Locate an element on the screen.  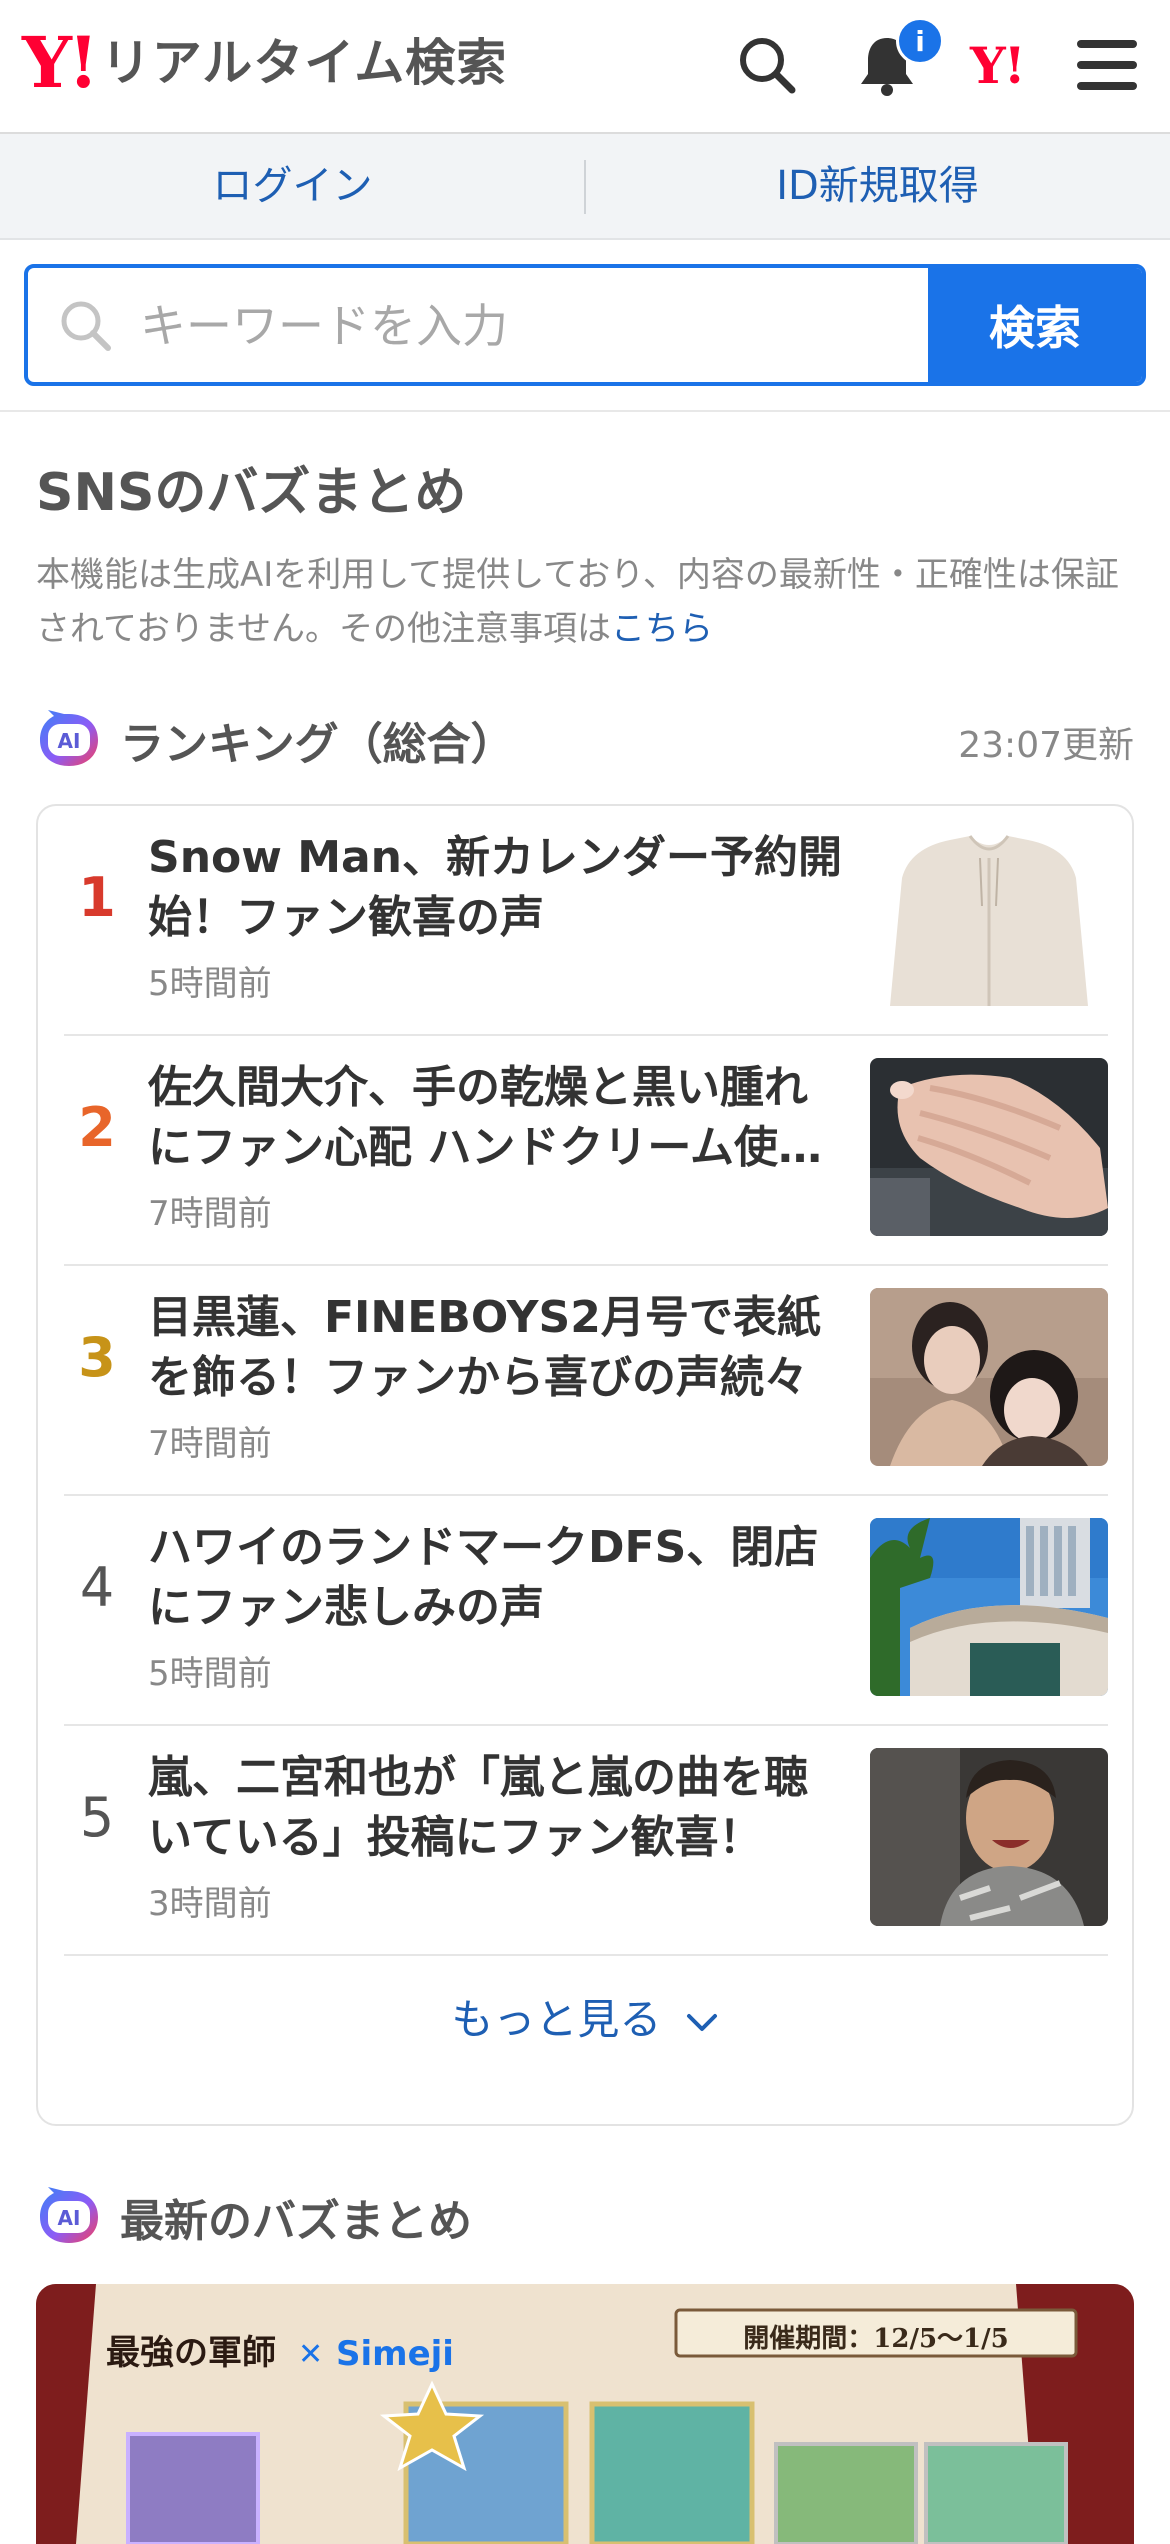
search-input is located at coordinates (540, 325).